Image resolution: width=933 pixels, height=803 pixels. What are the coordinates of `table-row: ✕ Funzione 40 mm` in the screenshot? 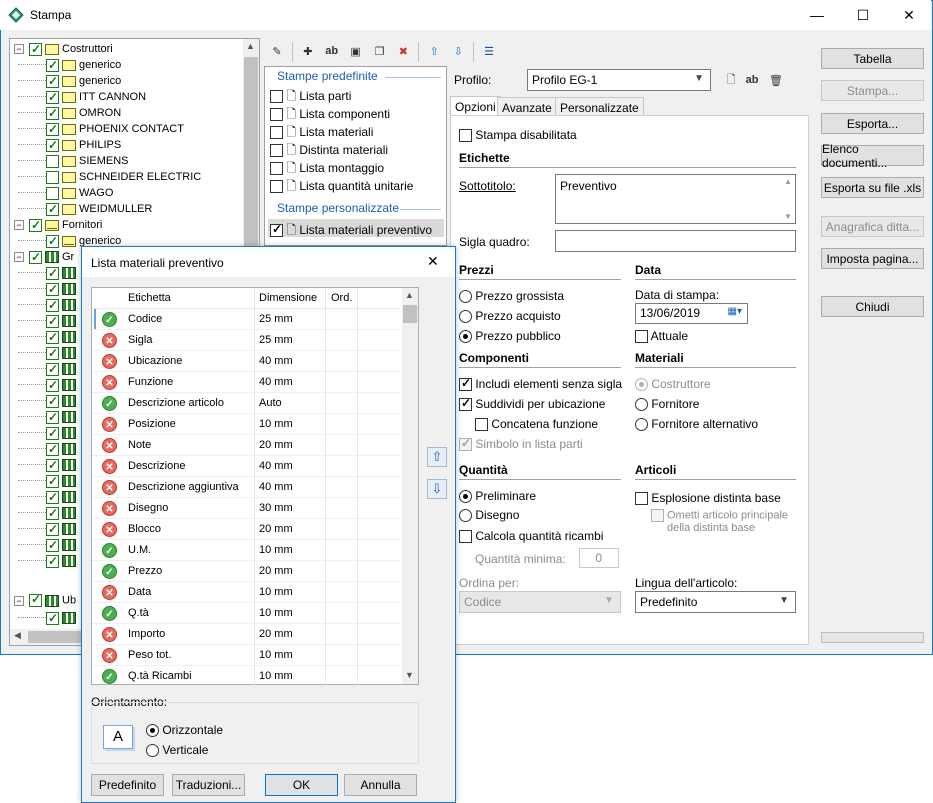 It's located at (246, 382).